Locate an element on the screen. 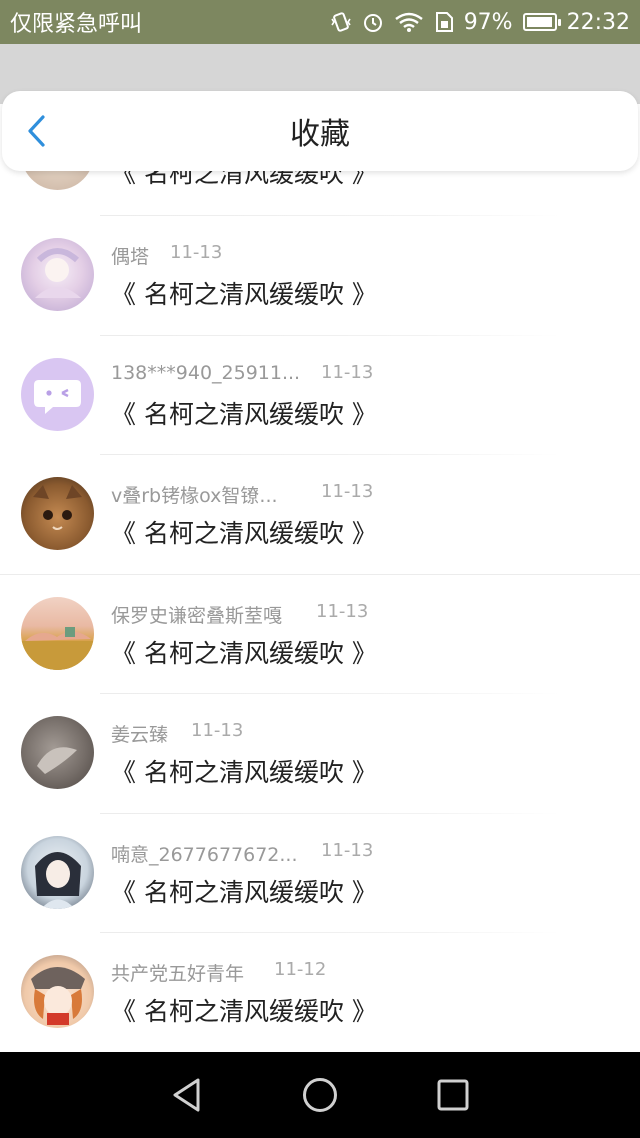 The height and width of the screenshot is (1138, 640). list-item: 姜云臻 11-13 《 名柯之清风缓缓吹 》 is located at coordinates (320, 754).